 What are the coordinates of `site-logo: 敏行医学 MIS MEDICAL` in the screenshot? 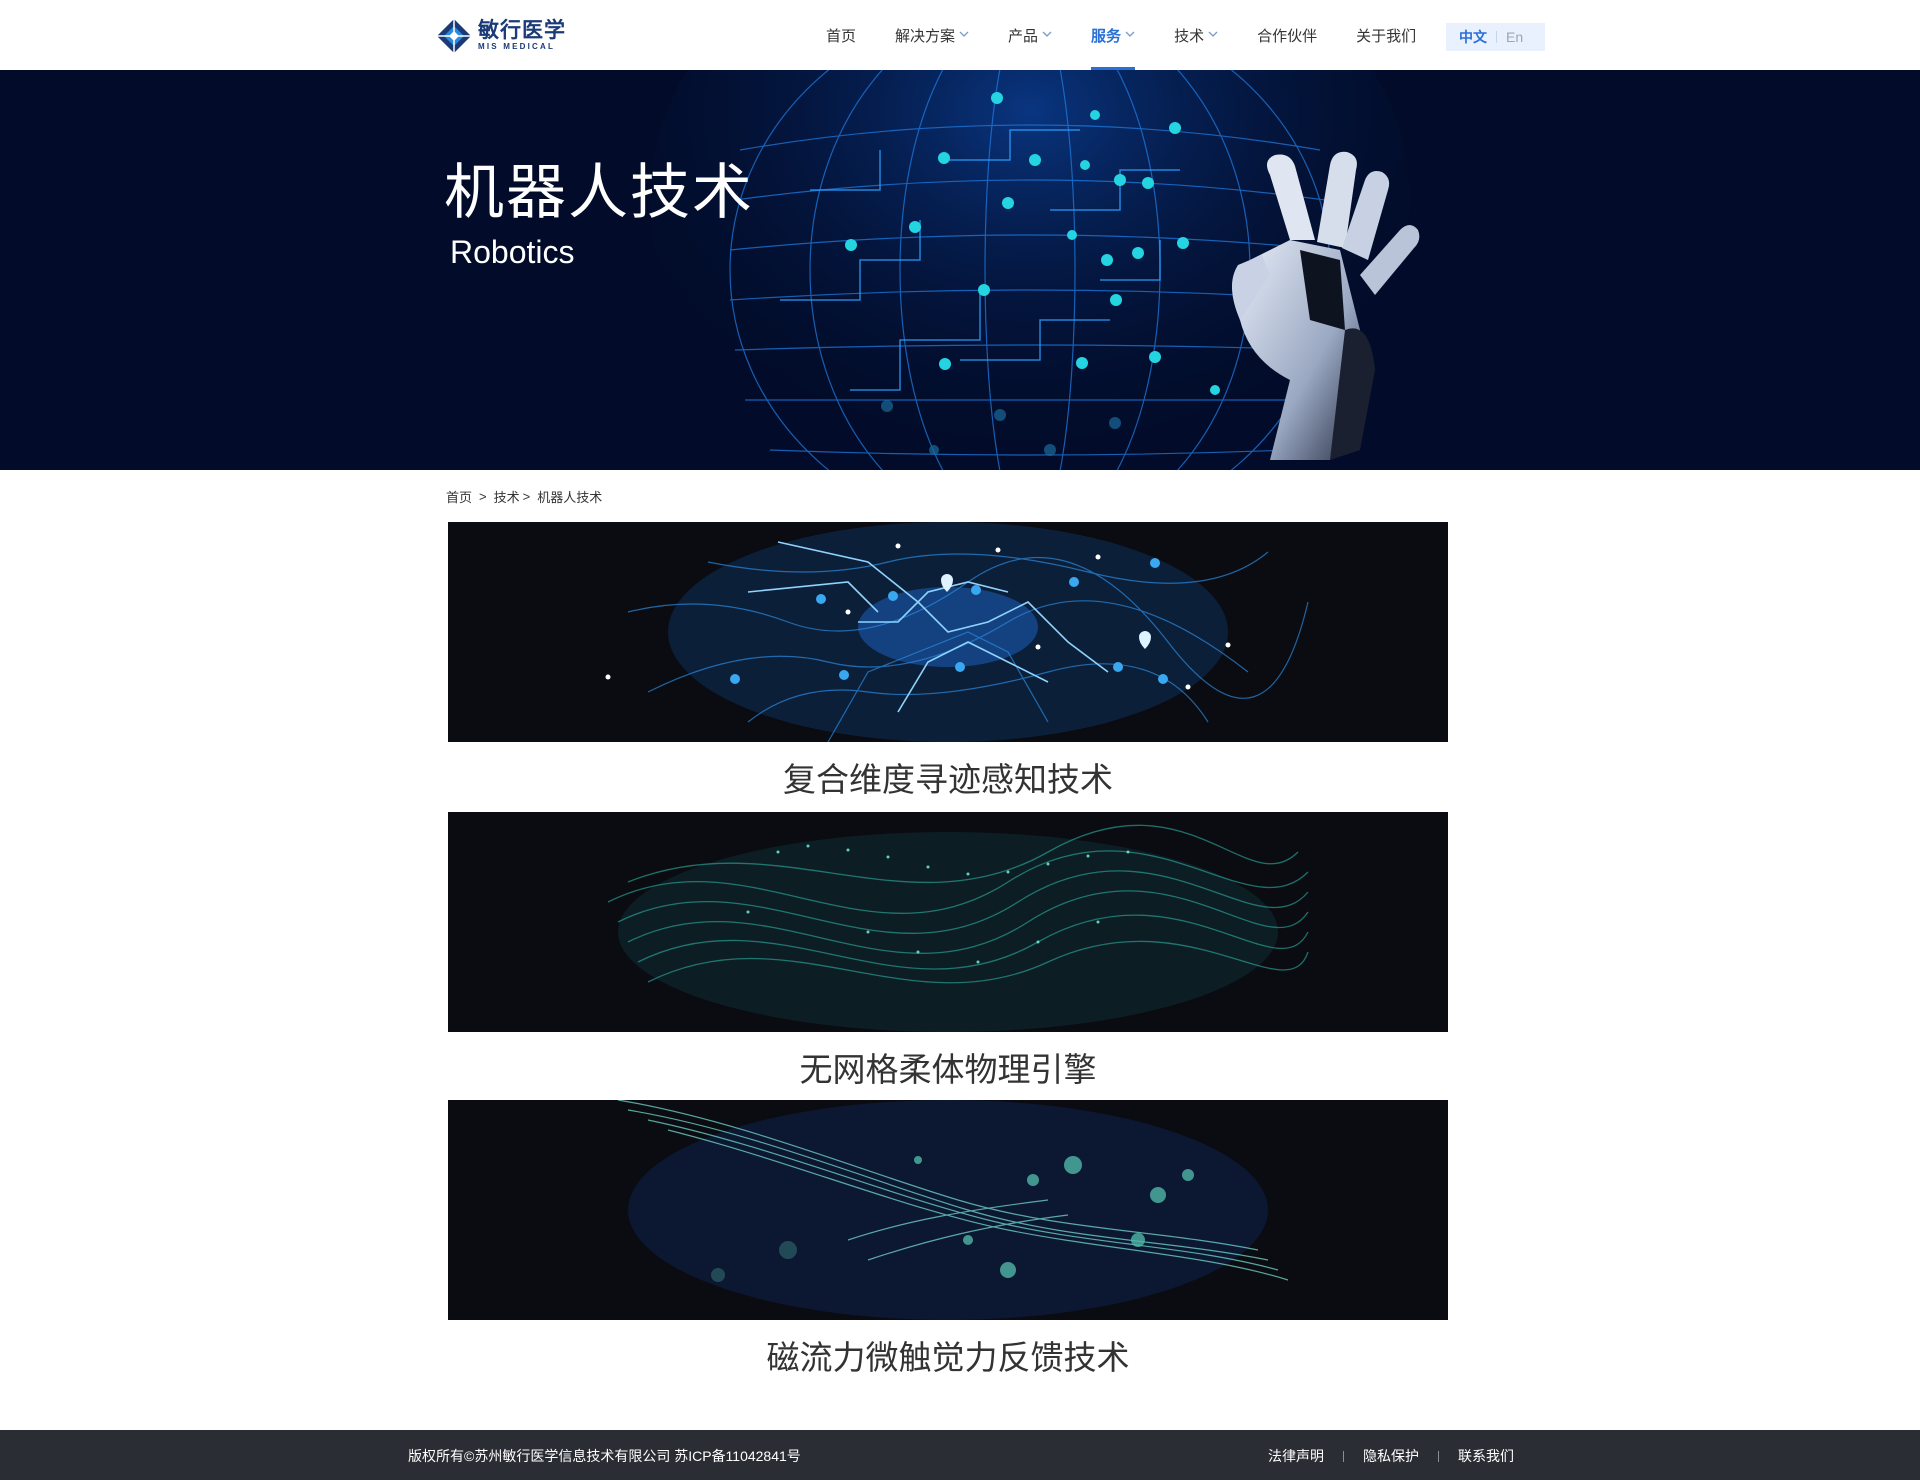 It's located at (501, 36).